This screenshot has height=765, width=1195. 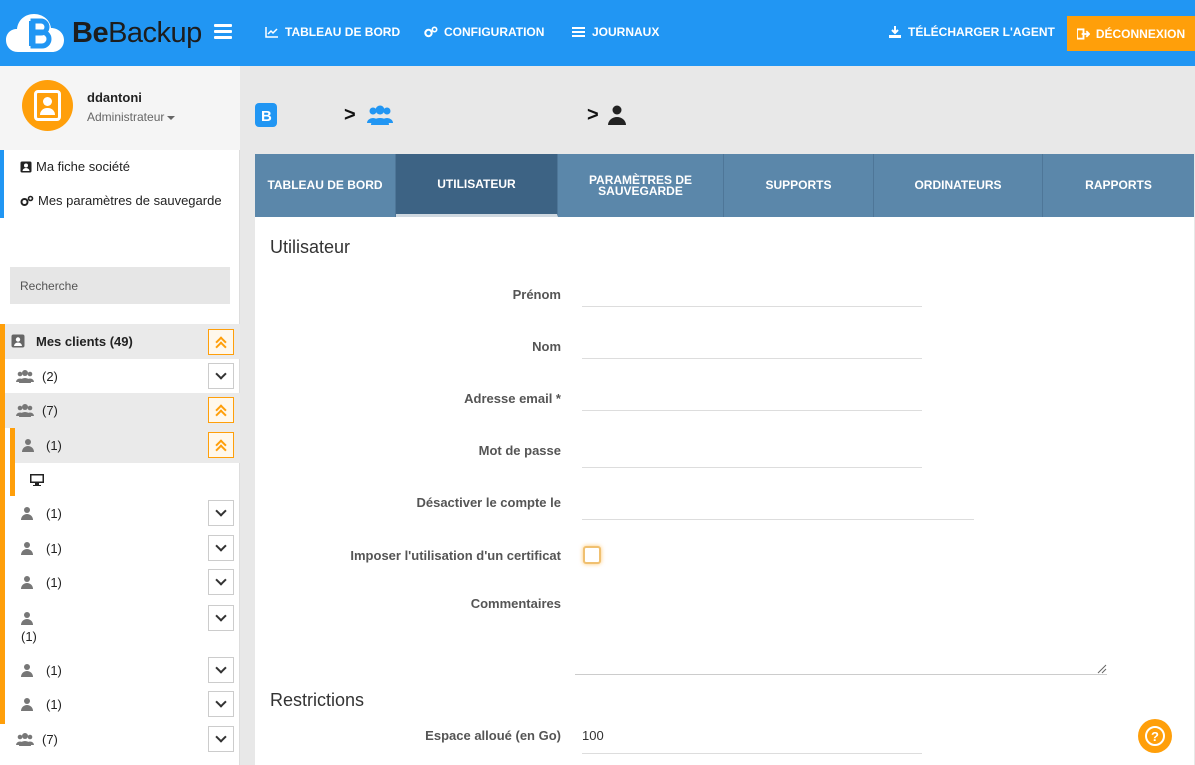 What do you see at coordinates (120, 108) in the screenshot?
I see `user-profile: ddantoni Administrateur` at bounding box center [120, 108].